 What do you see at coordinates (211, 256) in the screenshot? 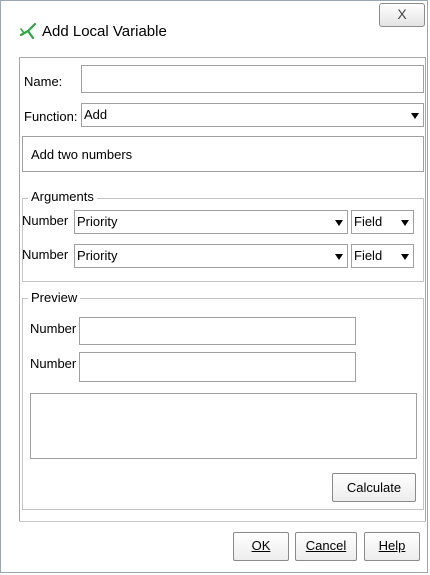
I see `argument-2-select: Priority` at bounding box center [211, 256].